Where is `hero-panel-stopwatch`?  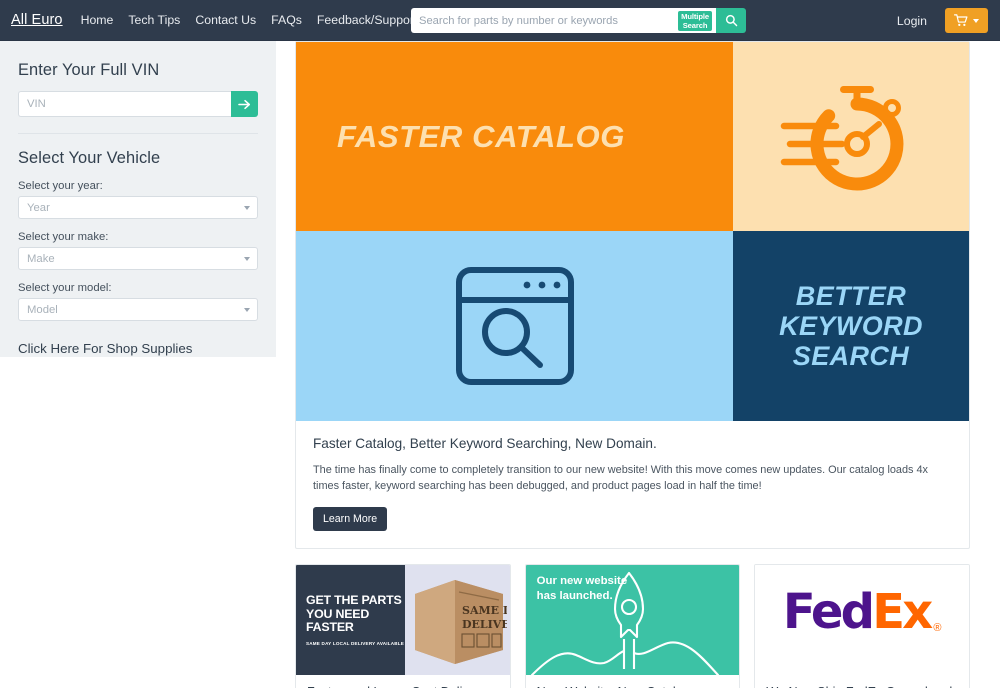 hero-panel-stopwatch is located at coordinates (851, 136).